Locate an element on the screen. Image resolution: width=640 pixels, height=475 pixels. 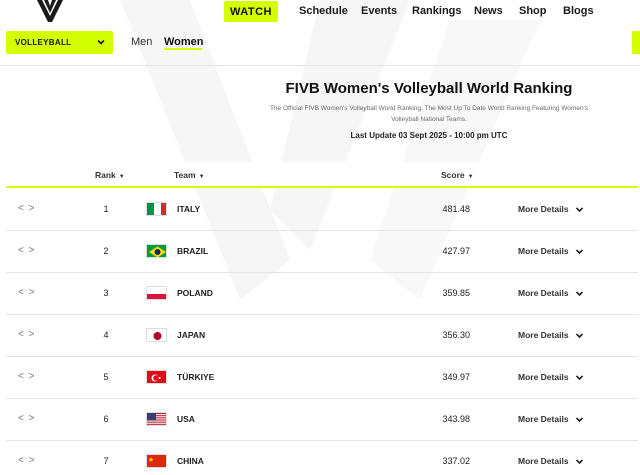
ranking-table-header: Rank ▼ Team ▼ Score ▼ is located at coordinates (322, 175).